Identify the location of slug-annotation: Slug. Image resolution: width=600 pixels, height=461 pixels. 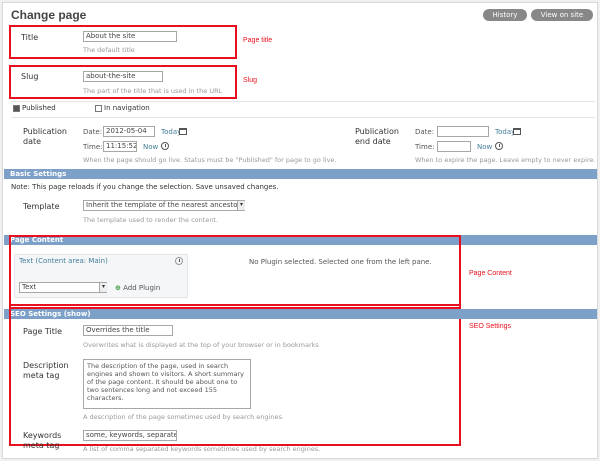
(250, 80).